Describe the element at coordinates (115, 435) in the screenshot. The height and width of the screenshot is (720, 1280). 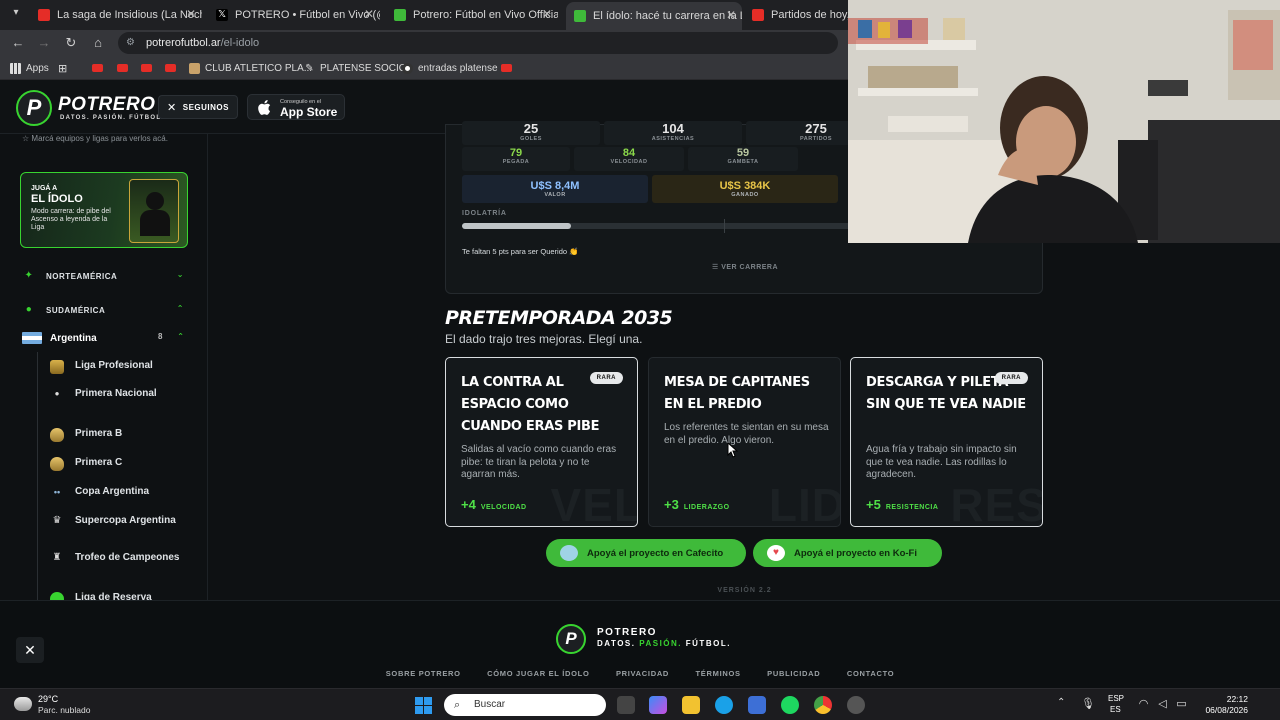
I see `league-item: Primera B` at that location.